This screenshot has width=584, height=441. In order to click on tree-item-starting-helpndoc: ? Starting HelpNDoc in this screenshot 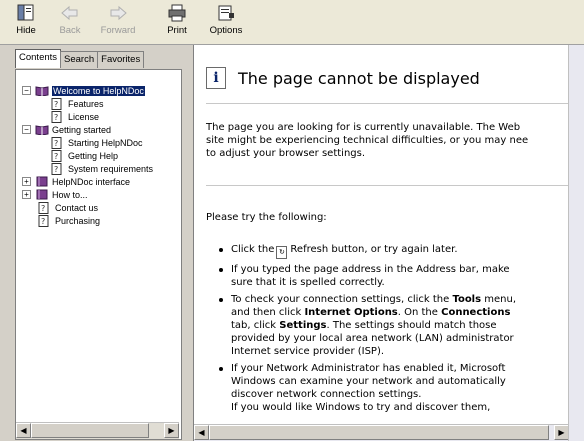, I will do `click(97, 142)`.